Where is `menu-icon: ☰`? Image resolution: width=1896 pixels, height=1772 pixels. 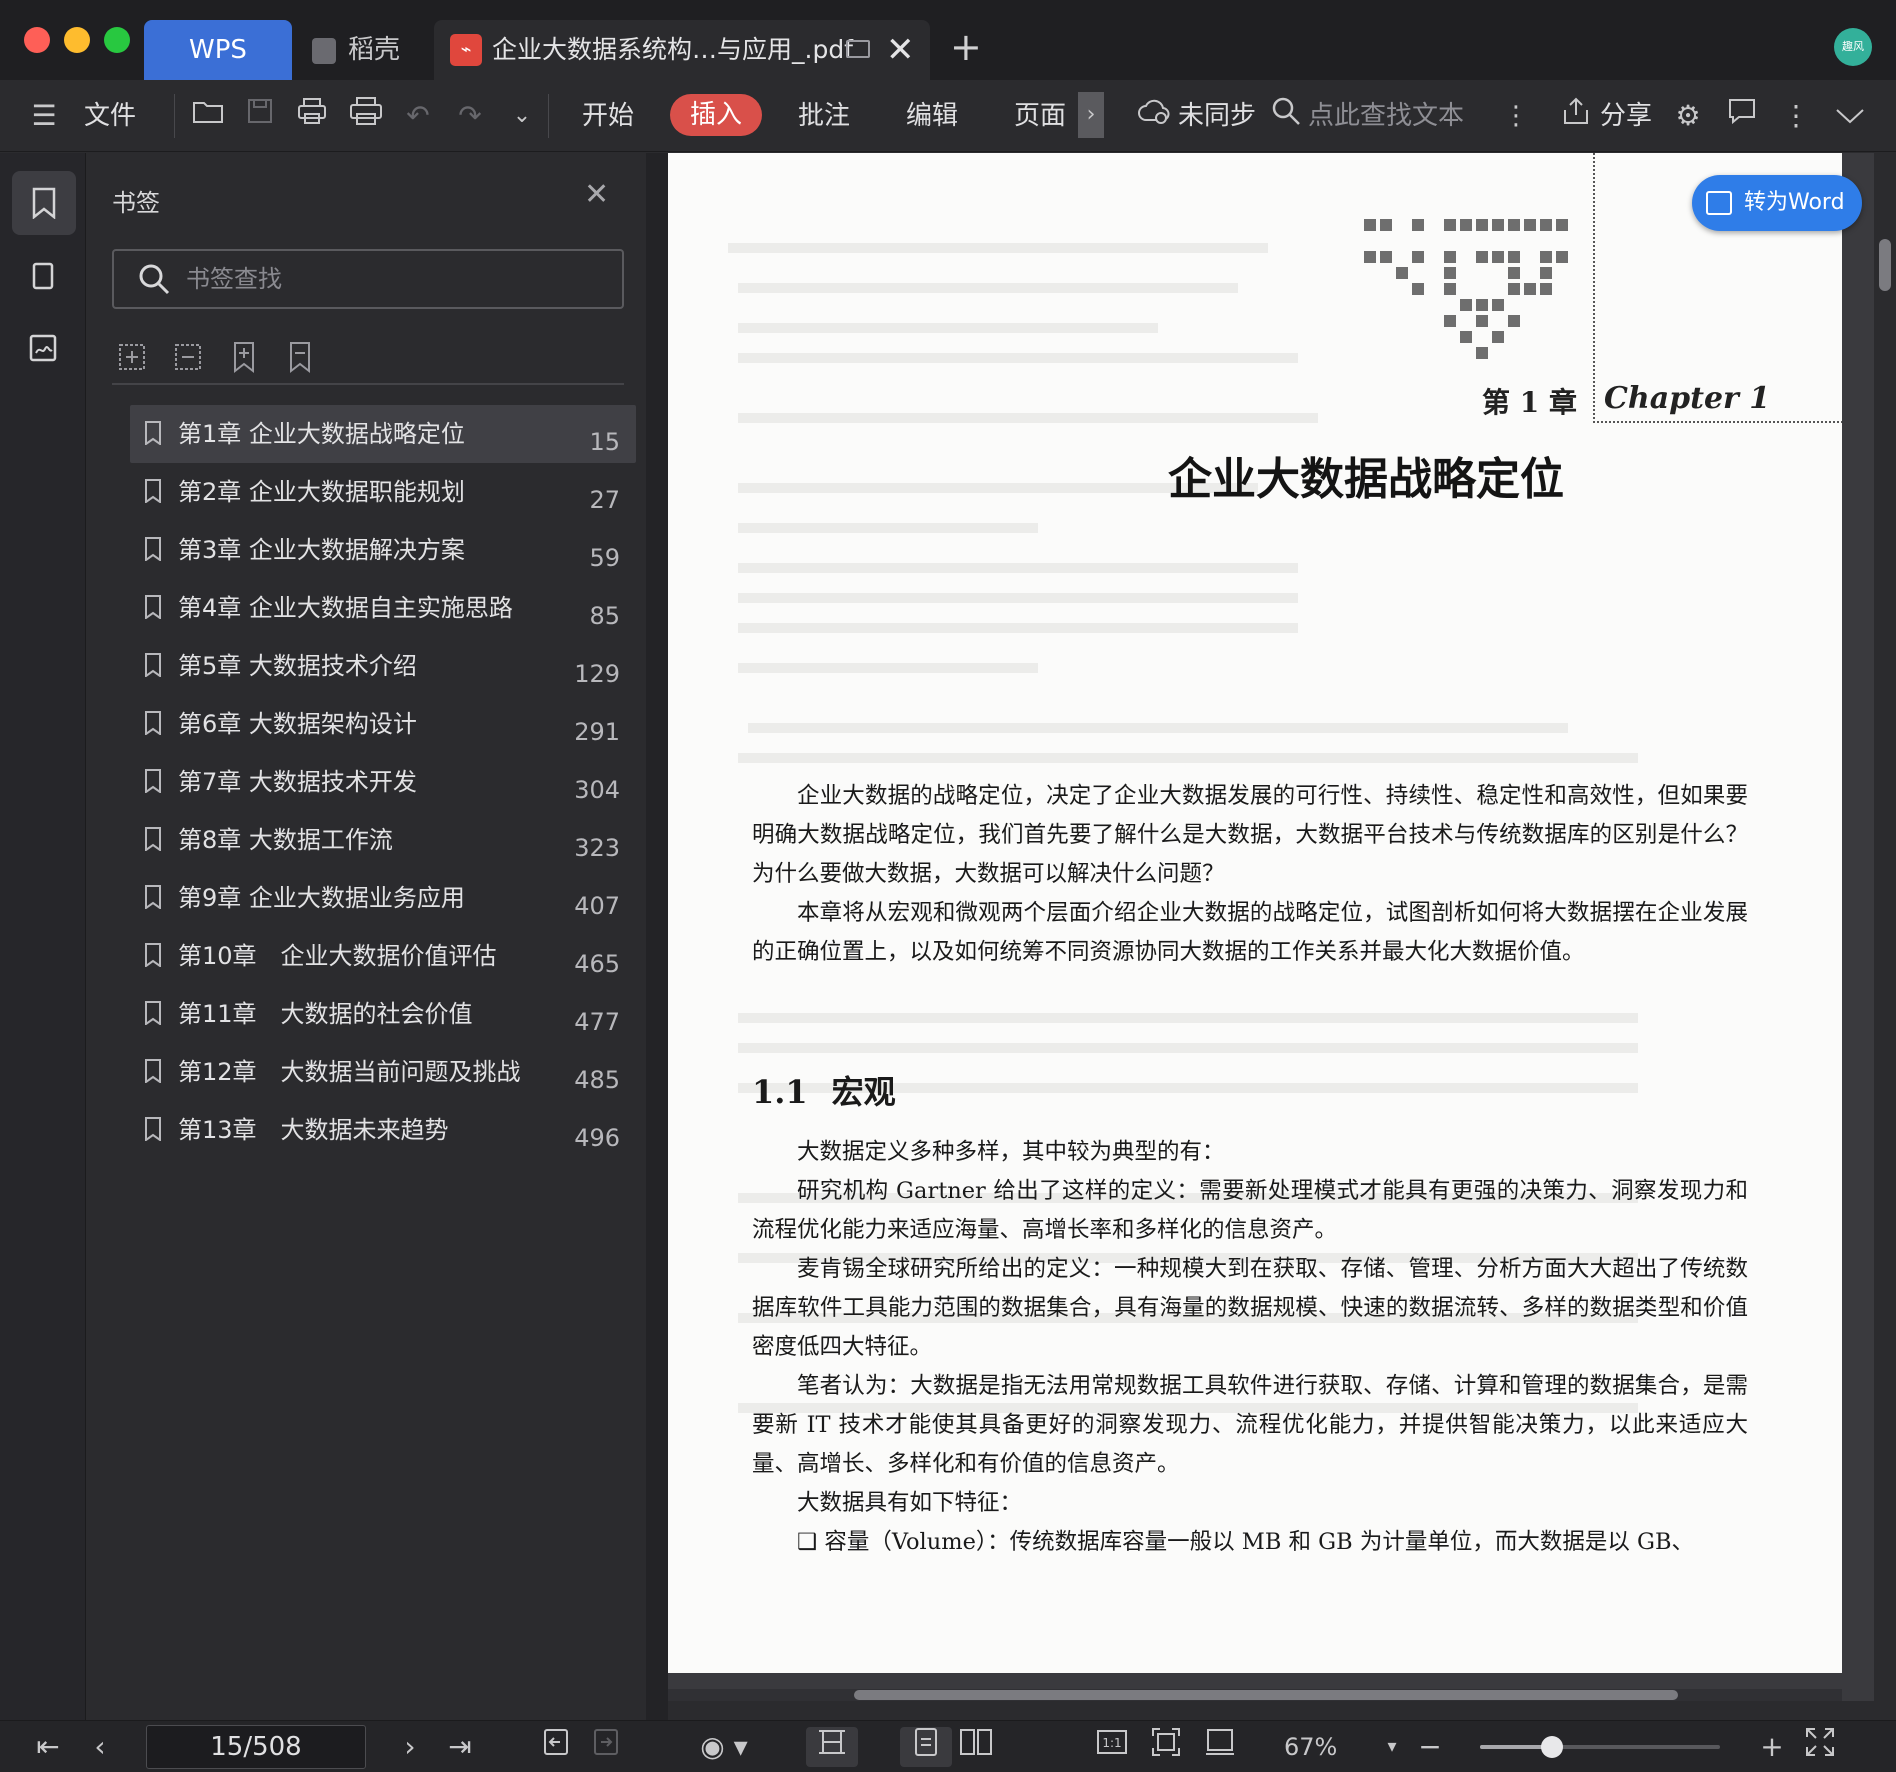
menu-icon: ☰ is located at coordinates (44, 116).